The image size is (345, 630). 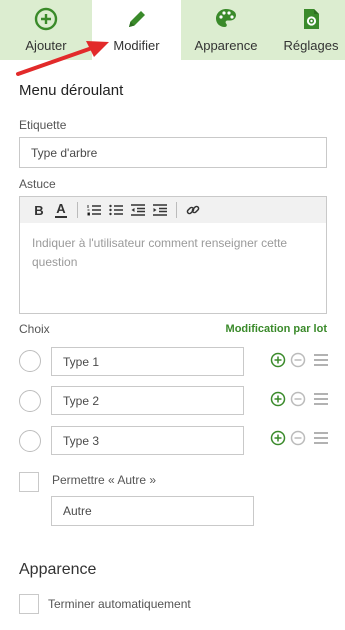 I want to click on allow-other-checkbox, so click(x=29, y=482).